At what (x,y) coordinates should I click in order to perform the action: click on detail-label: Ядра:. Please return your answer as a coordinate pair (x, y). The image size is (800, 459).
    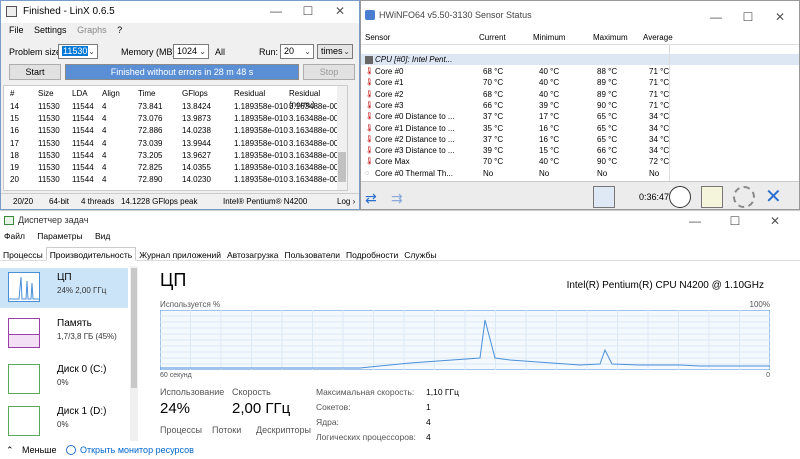
    Looking at the image, I should click on (327, 422).